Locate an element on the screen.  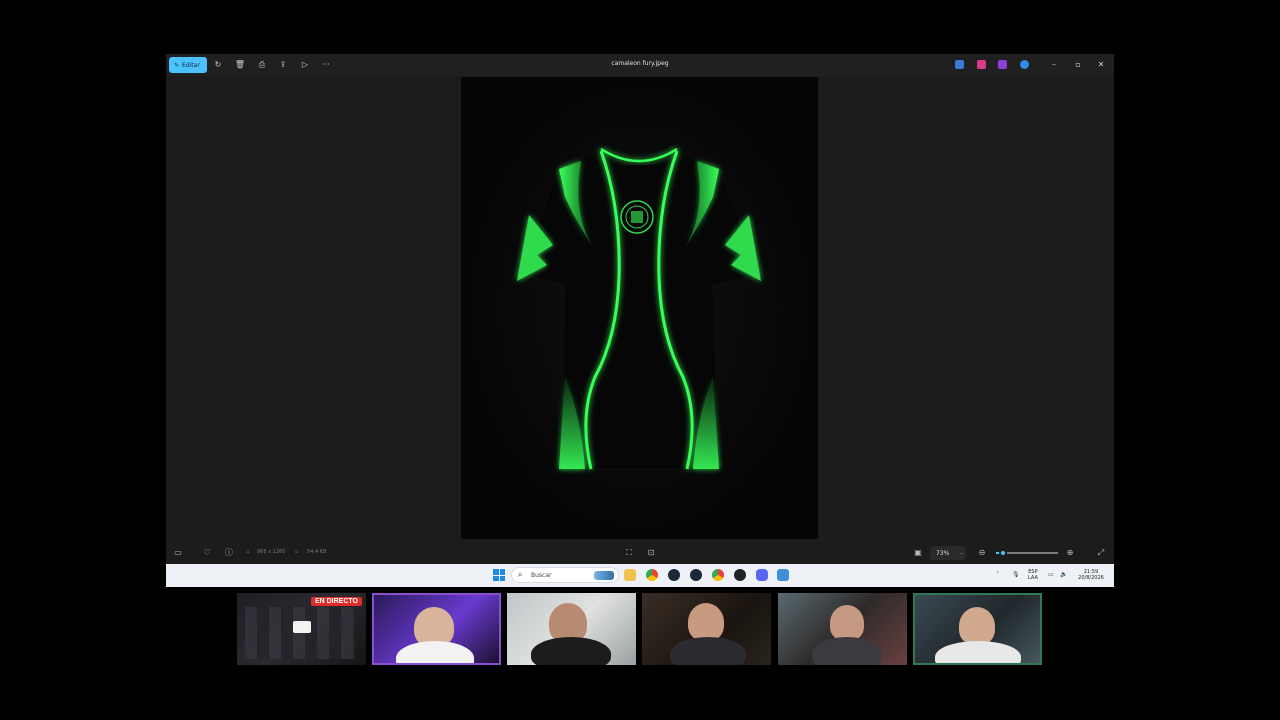
screen-preview is located at coordinates (300, 633).